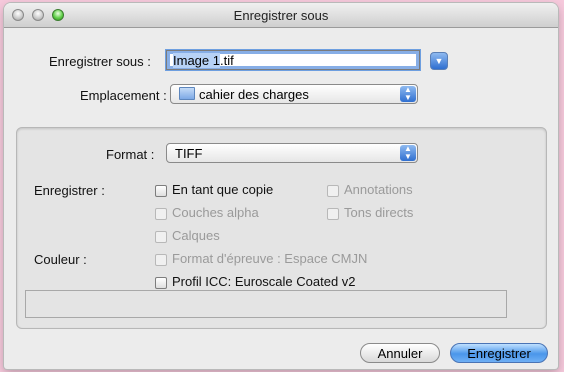 The width and height of the screenshot is (564, 372). Describe the element at coordinates (215, 212) in the screenshot. I see `alpha-channels-checkbox-label: Couches alpha` at that location.